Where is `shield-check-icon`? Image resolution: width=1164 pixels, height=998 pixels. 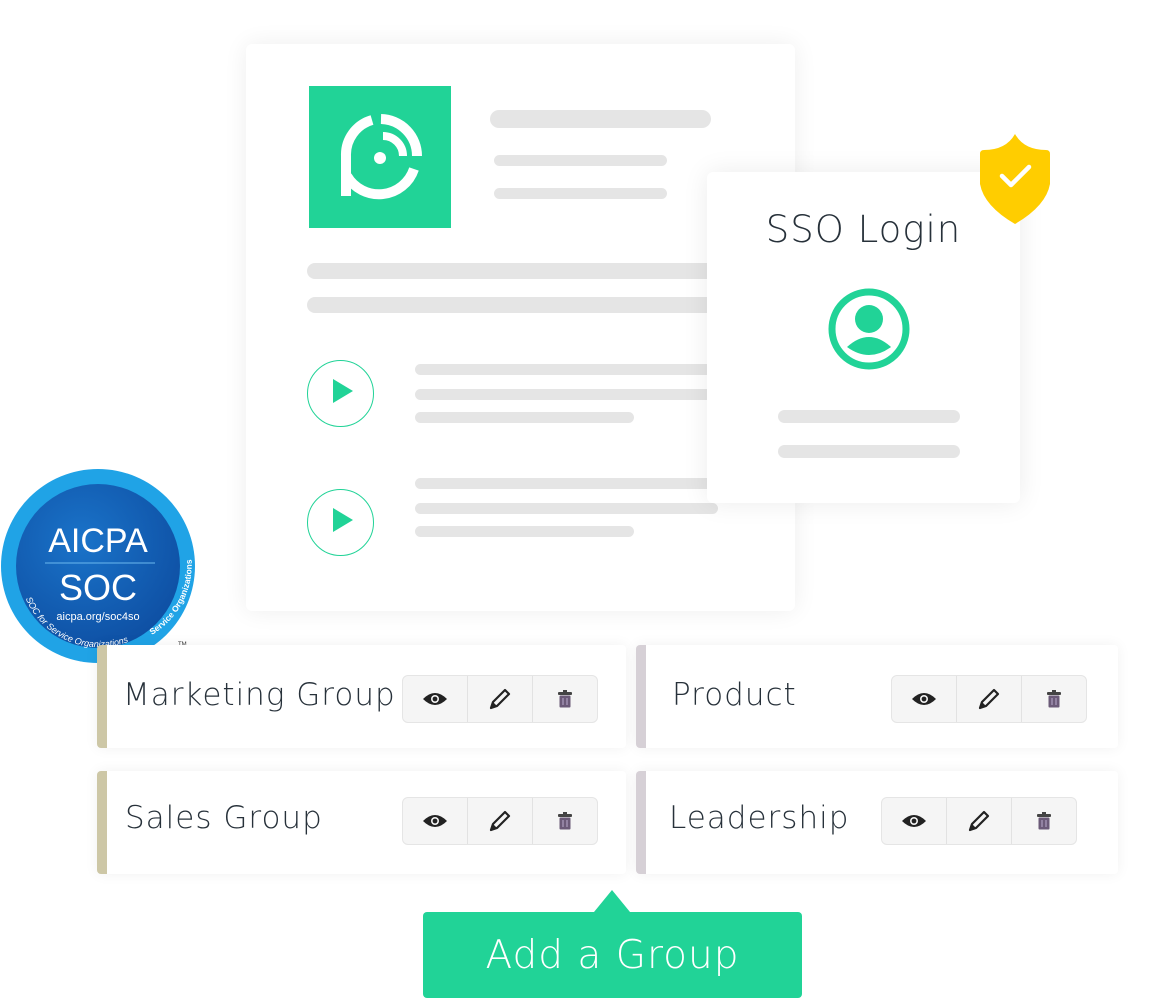
shield-check-icon is located at coordinates (1015, 179).